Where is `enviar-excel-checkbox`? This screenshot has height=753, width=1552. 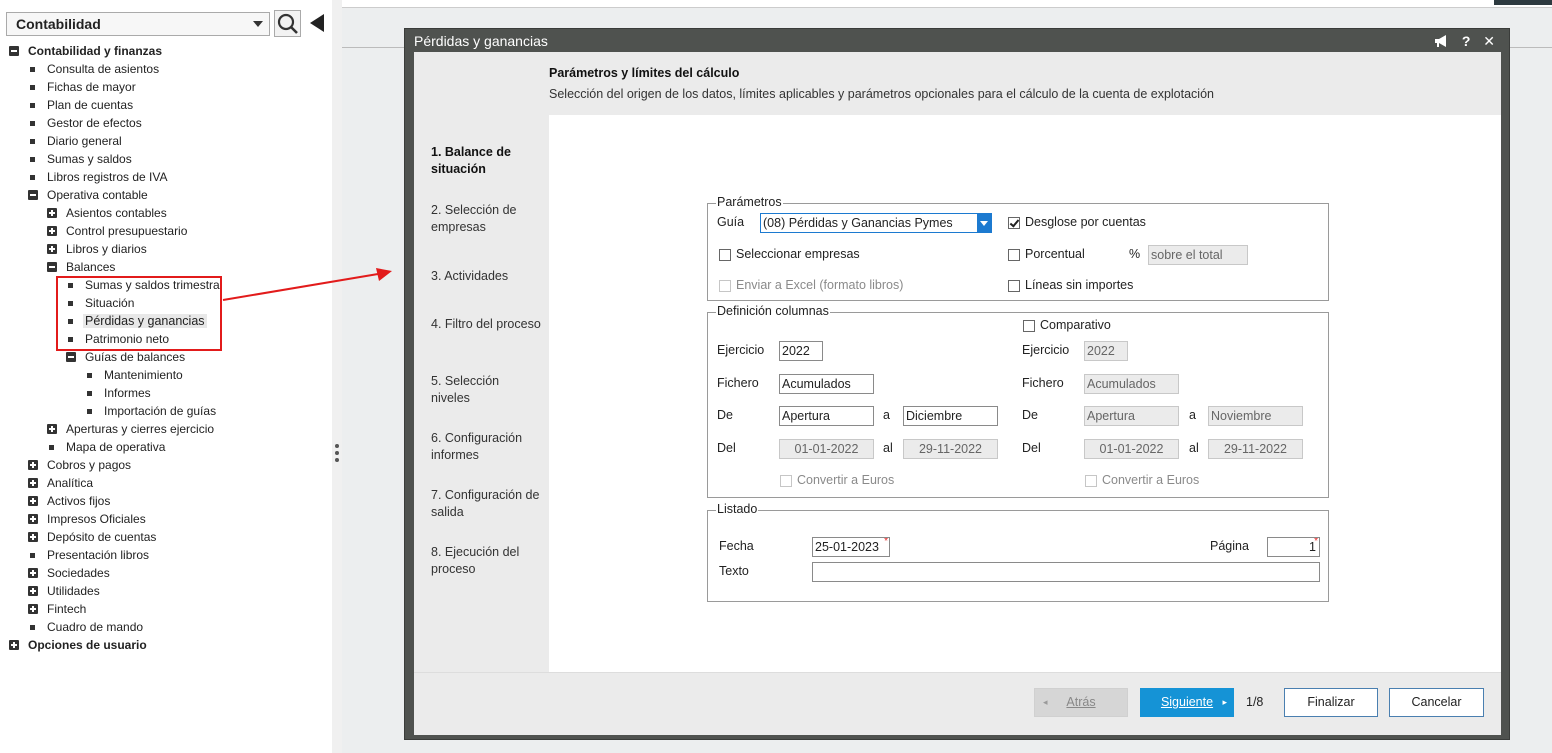
enviar-excel-checkbox is located at coordinates (725, 286).